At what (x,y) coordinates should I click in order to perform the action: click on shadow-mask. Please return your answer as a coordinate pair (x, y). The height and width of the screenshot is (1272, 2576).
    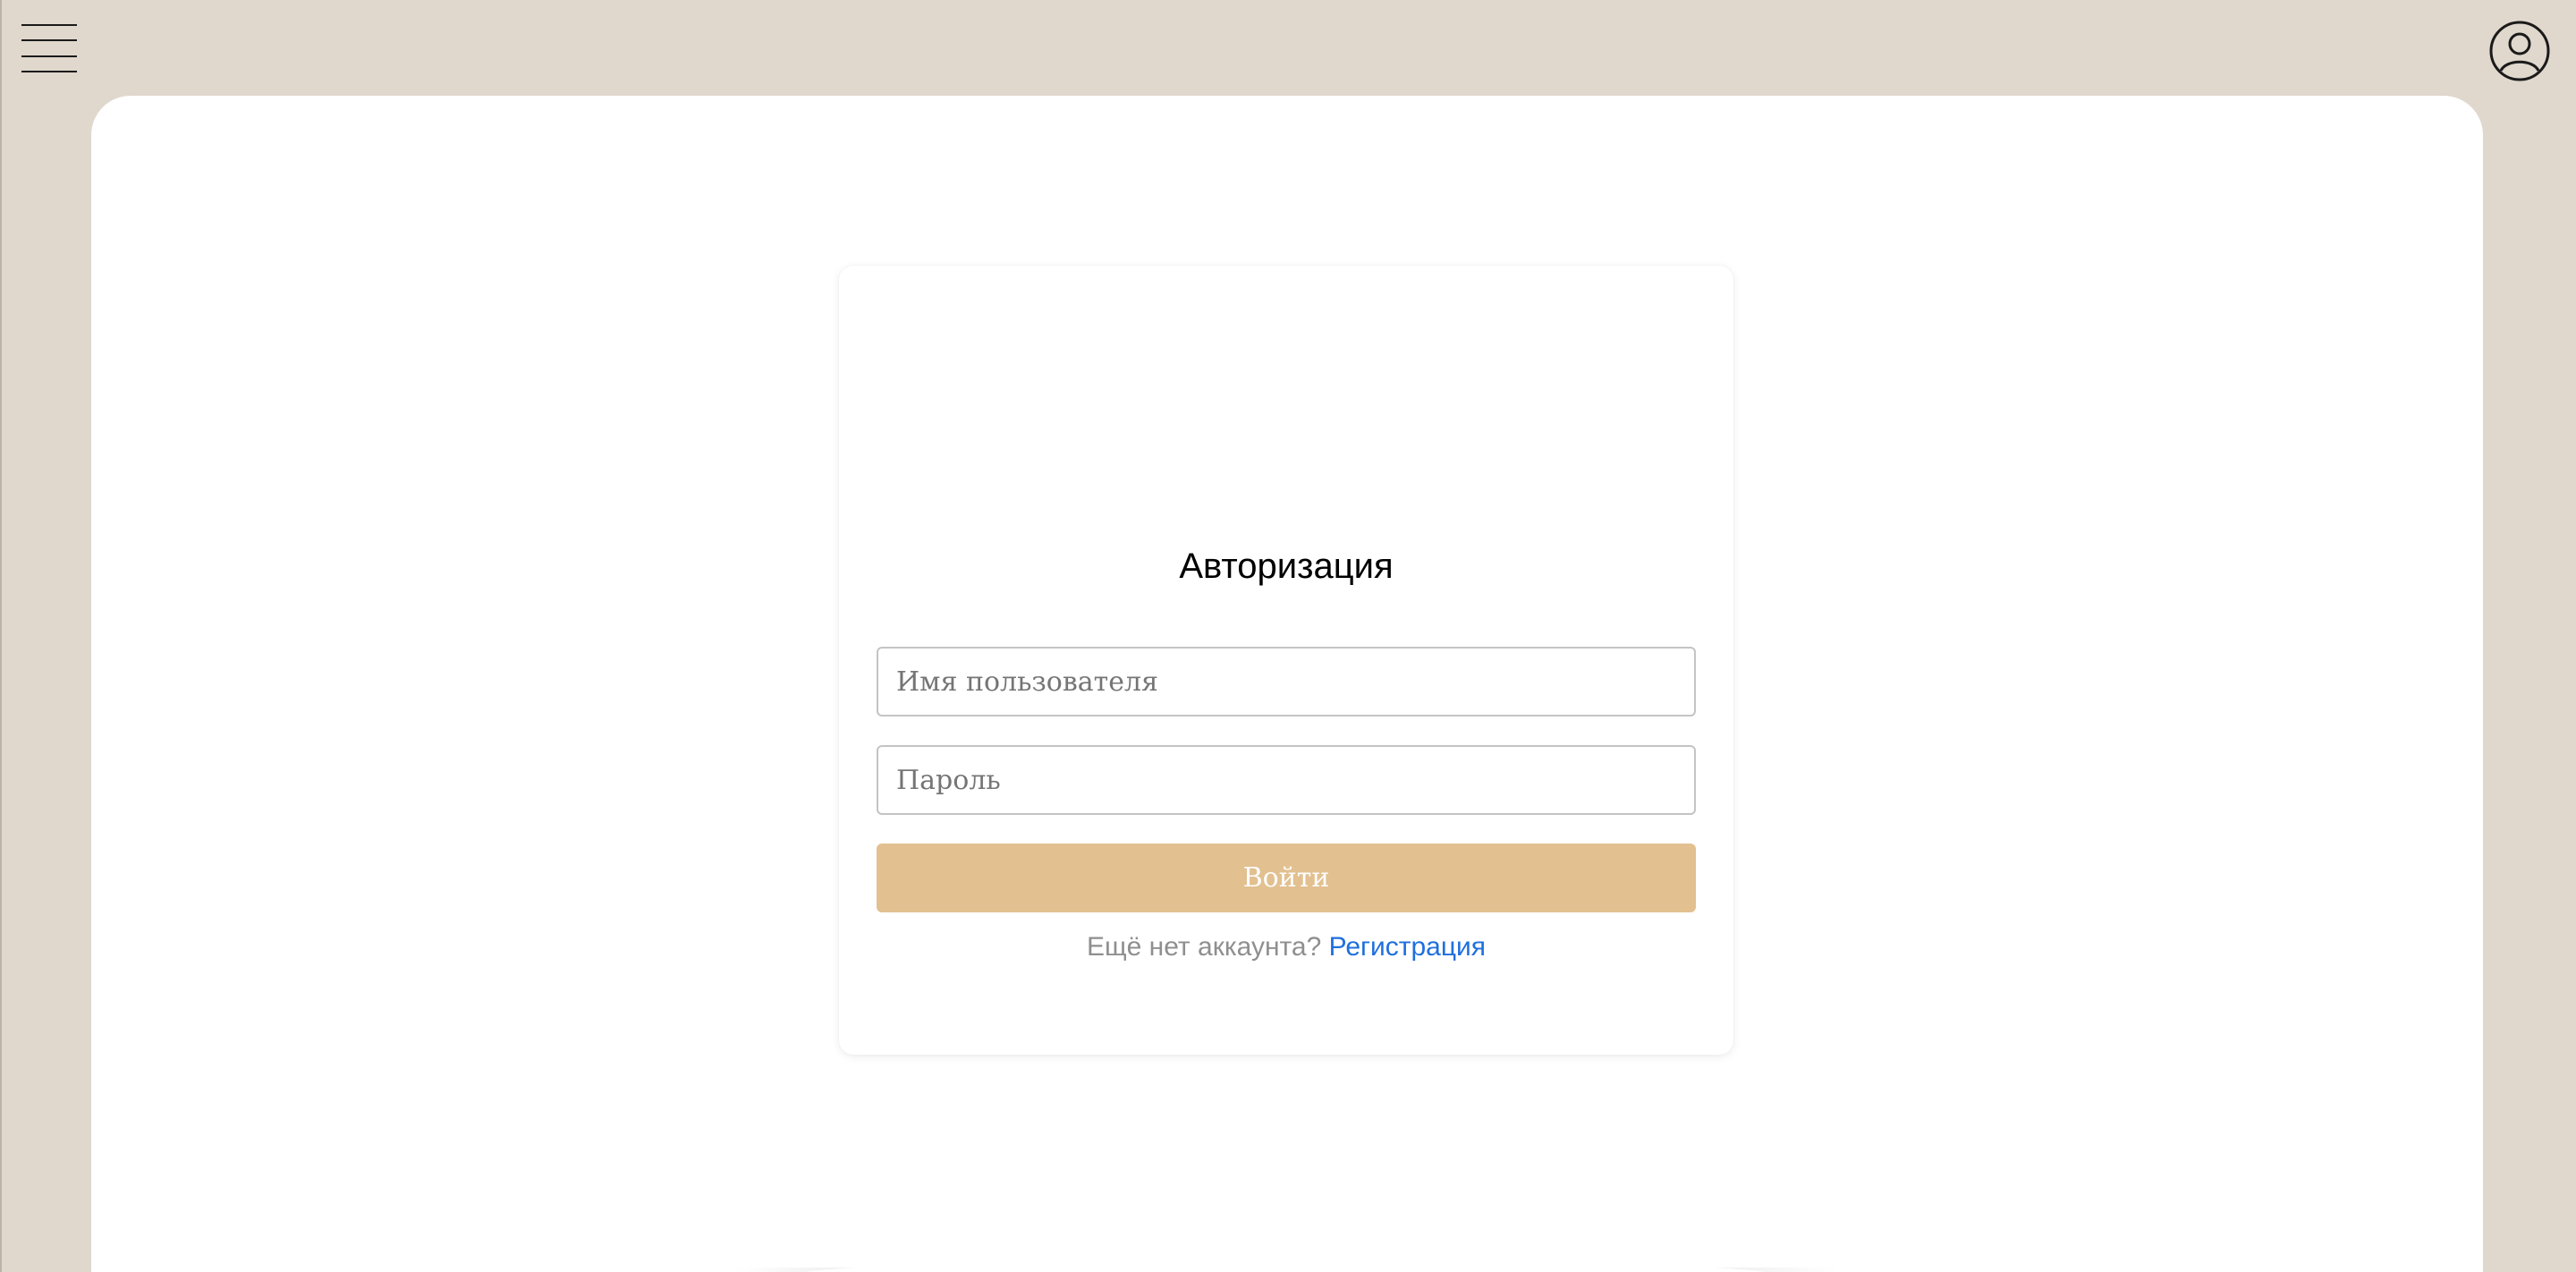
    Looking at the image, I should click on (1285, 1227).